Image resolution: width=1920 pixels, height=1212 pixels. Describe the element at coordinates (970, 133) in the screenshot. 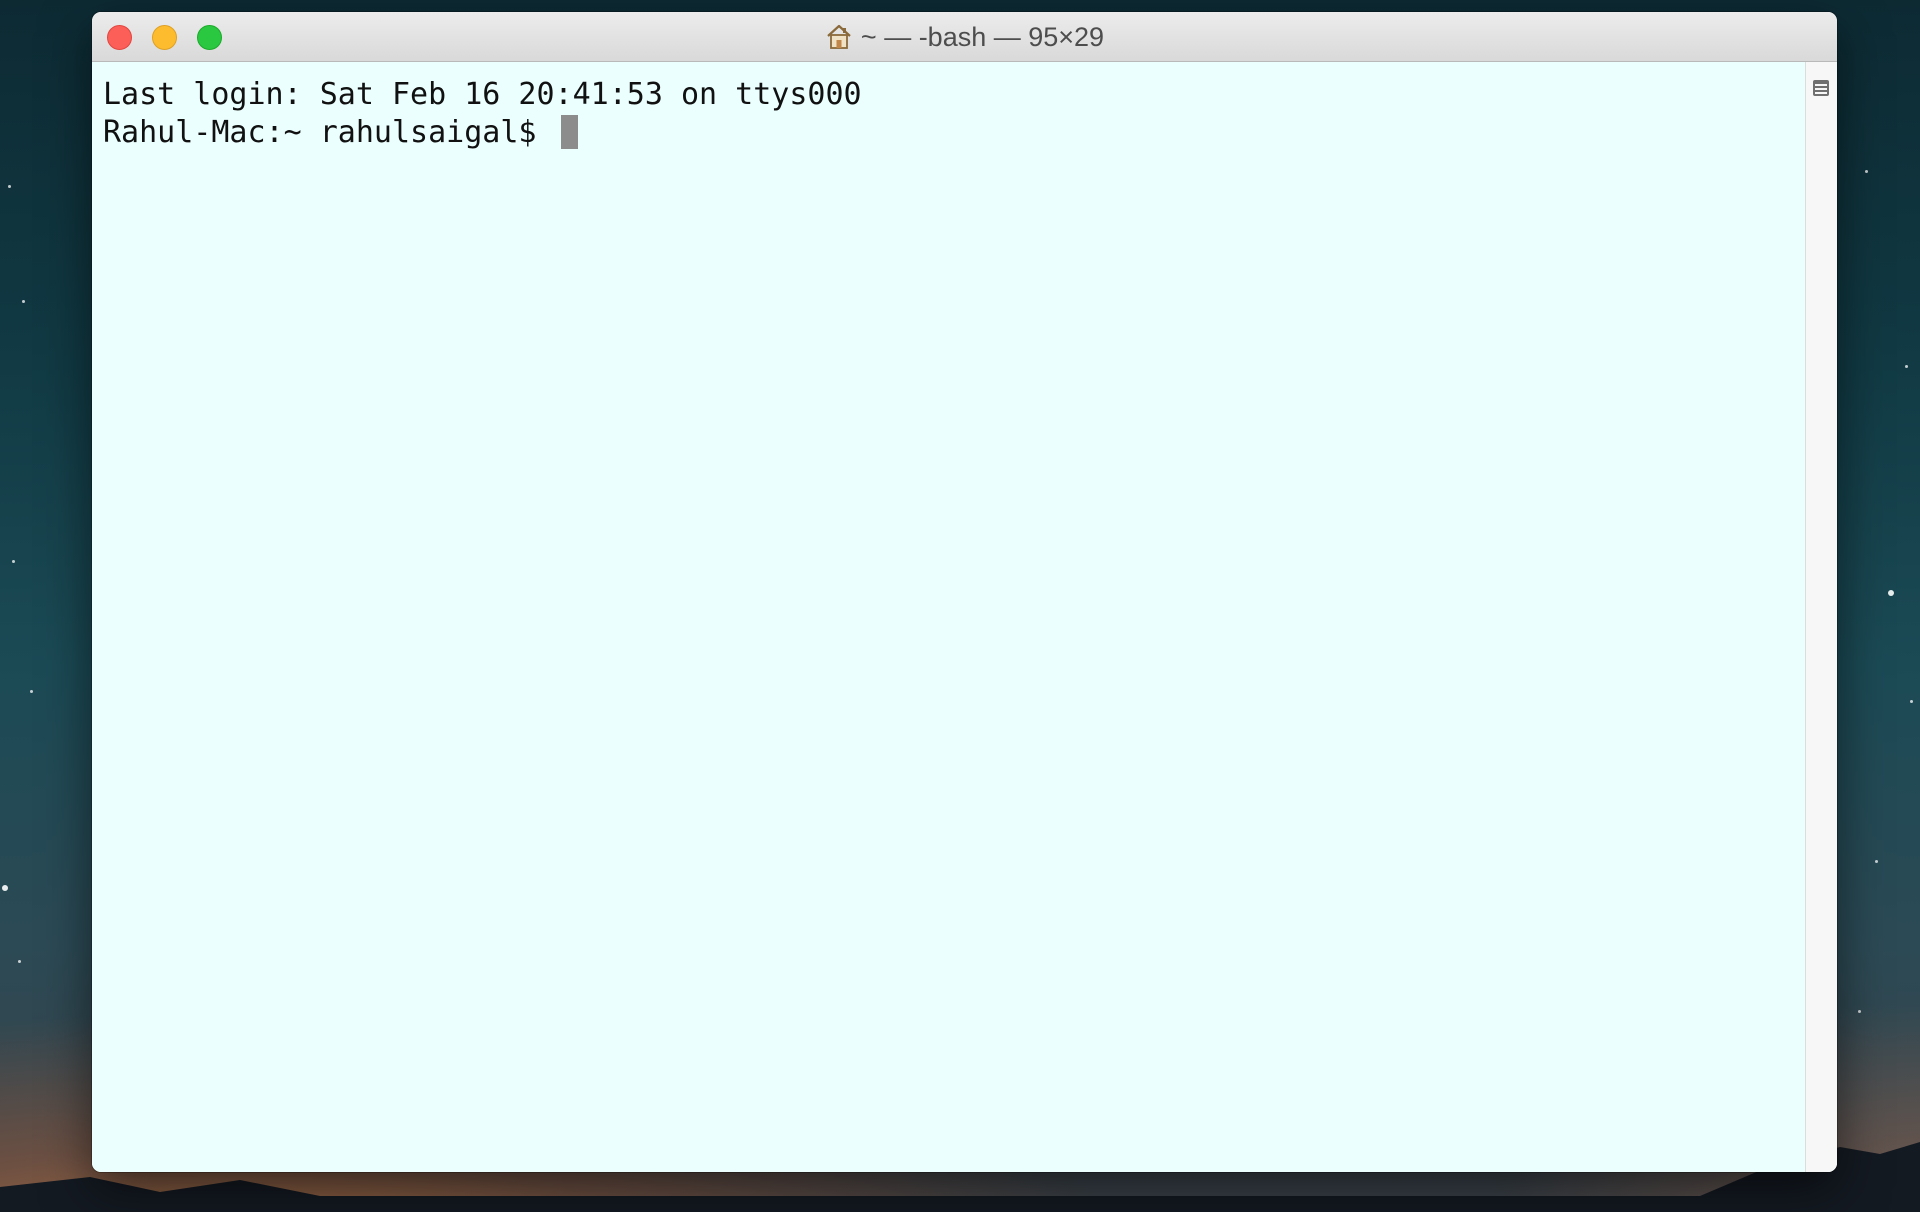

I see `terminal-line-prompt: Rahul-Mac:~ rahulsaigal$` at that location.